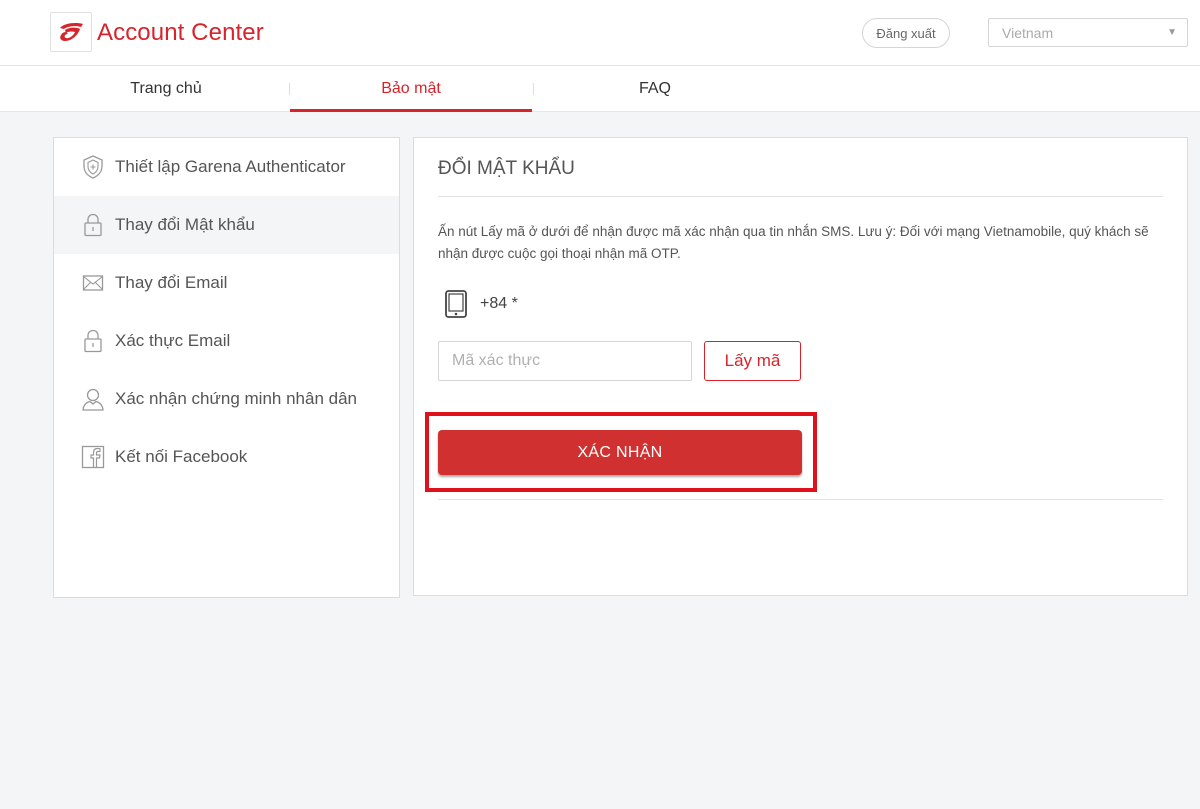  I want to click on page-title: ĐỔI MẬT KHẨU, so click(506, 168).